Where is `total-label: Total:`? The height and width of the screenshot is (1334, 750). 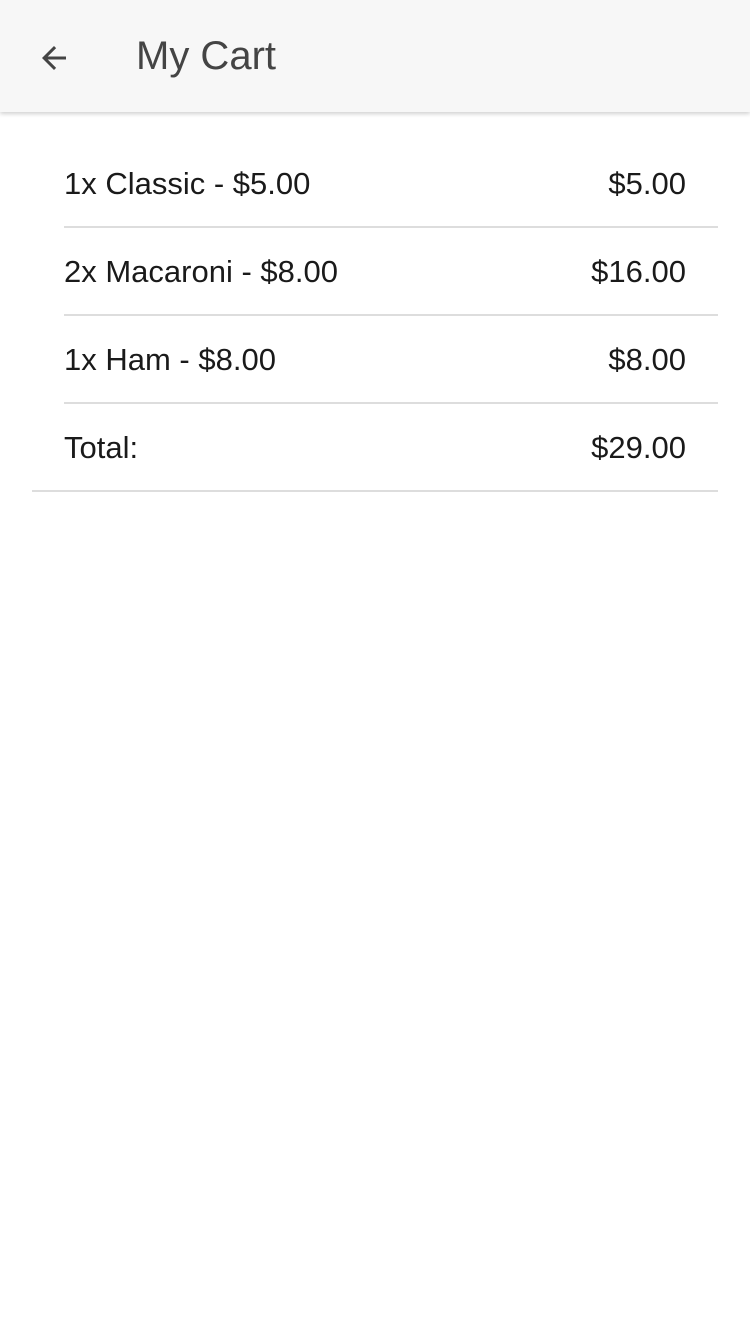 total-label: Total: is located at coordinates (101, 447).